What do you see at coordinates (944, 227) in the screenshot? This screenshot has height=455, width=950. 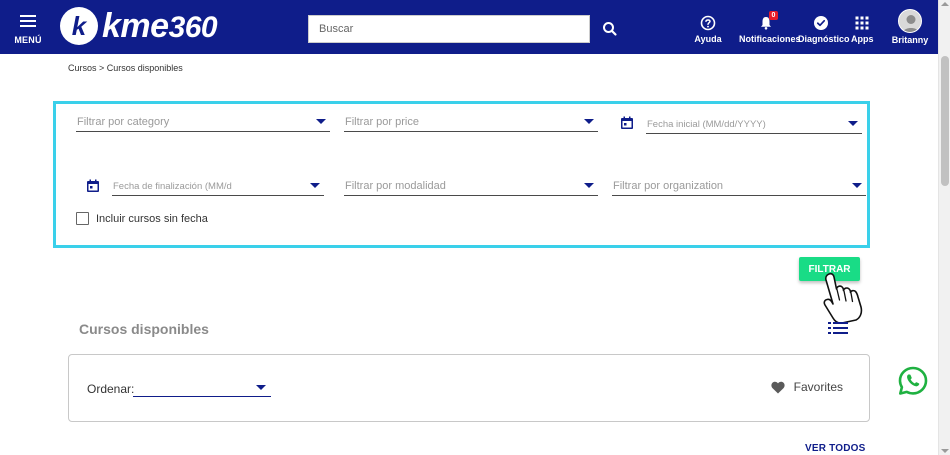 I see `page-scrollbar` at bounding box center [944, 227].